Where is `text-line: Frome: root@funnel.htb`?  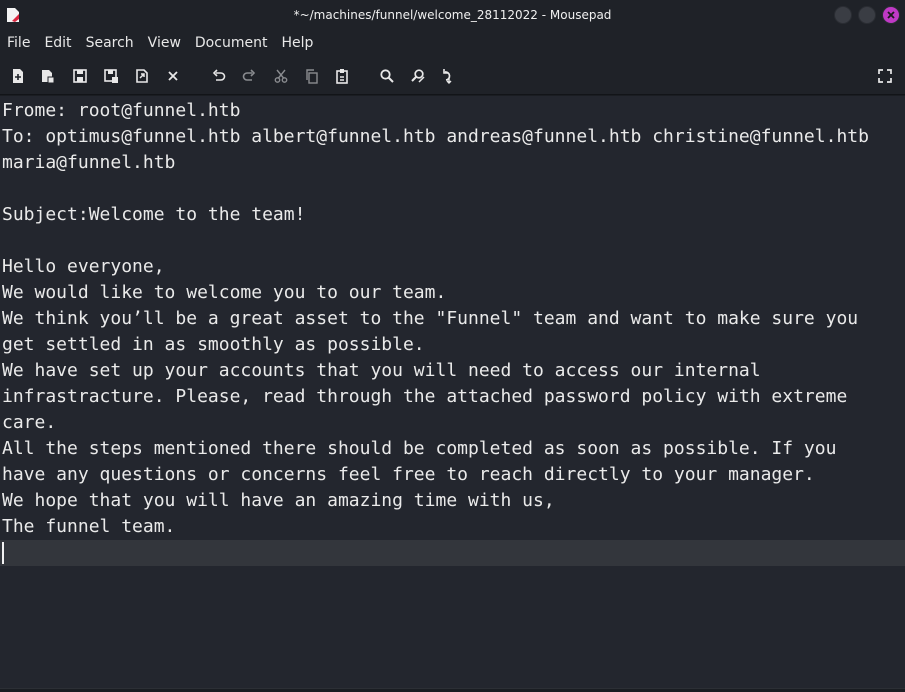 text-line: Frome: root@funnel.htb is located at coordinates (121, 110).